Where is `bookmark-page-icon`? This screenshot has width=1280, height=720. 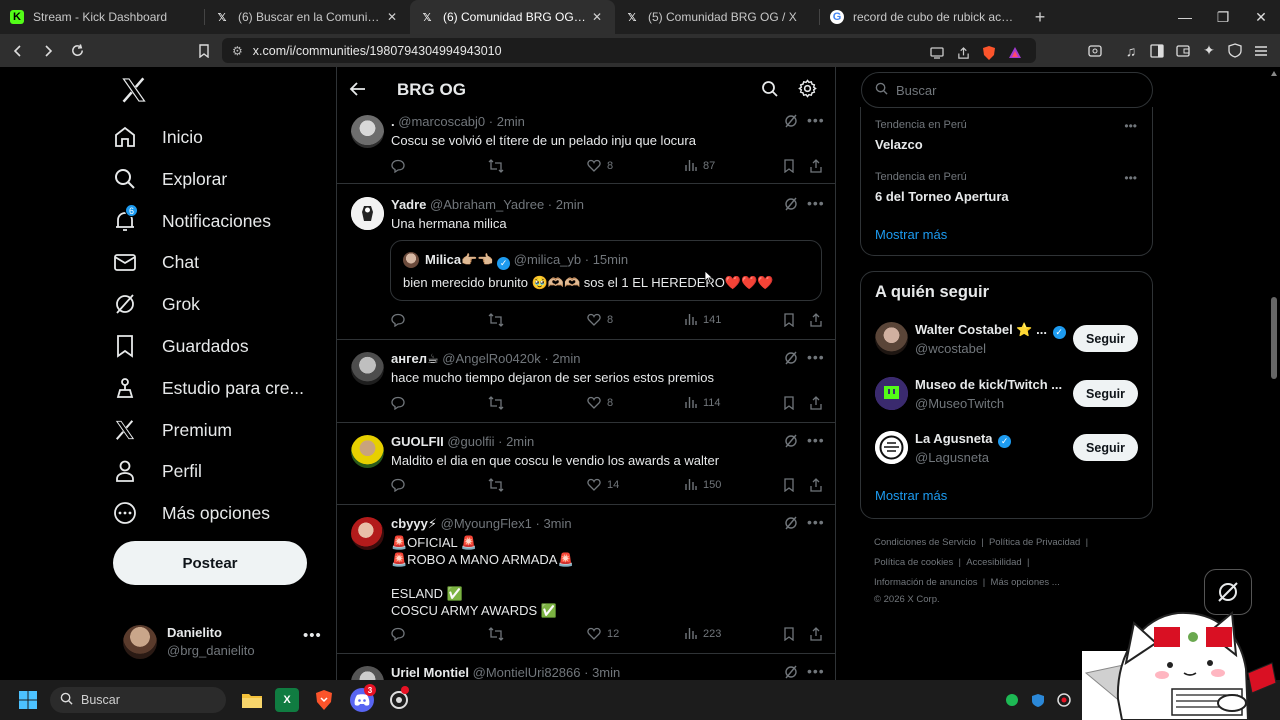 bookmark-page-icon is located at coordinates (204, 51).